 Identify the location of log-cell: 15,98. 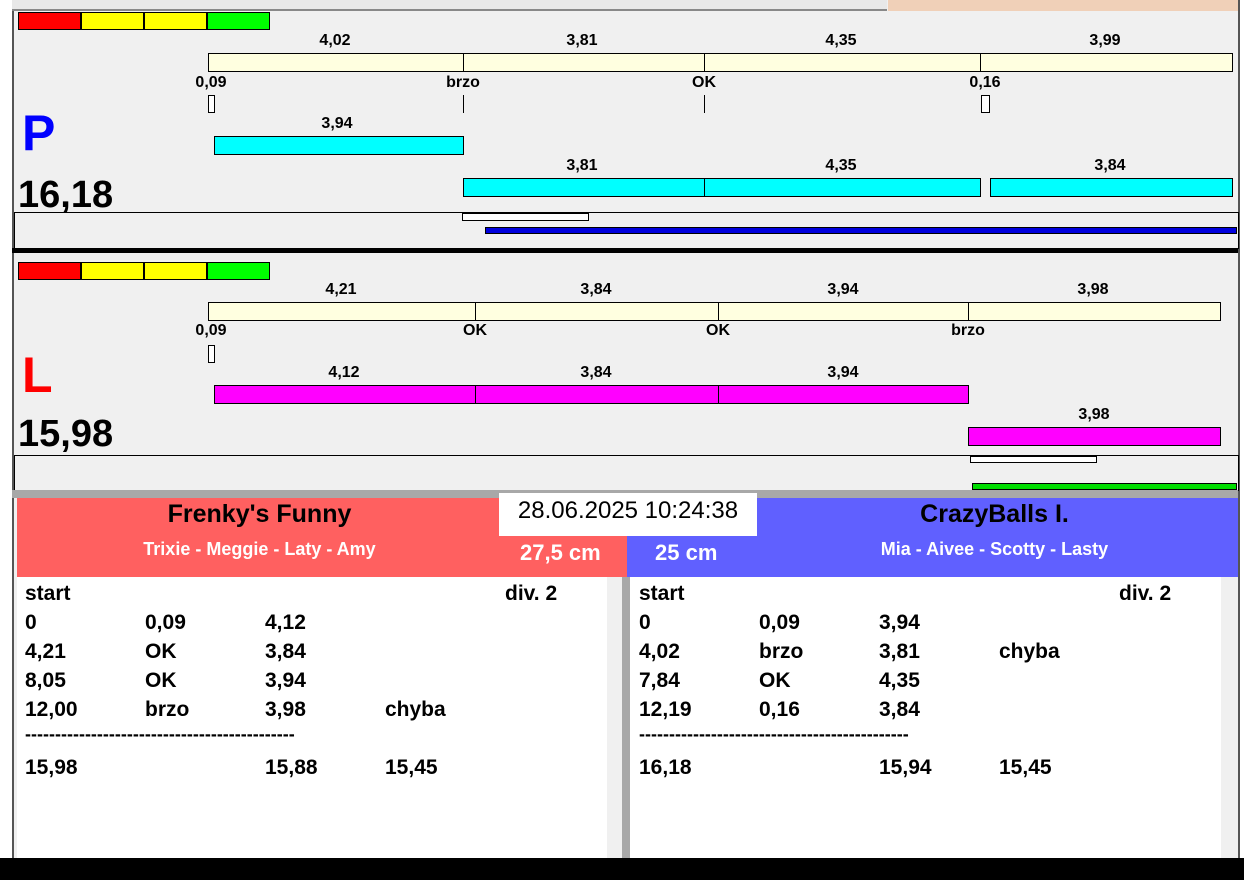
(51, 767).